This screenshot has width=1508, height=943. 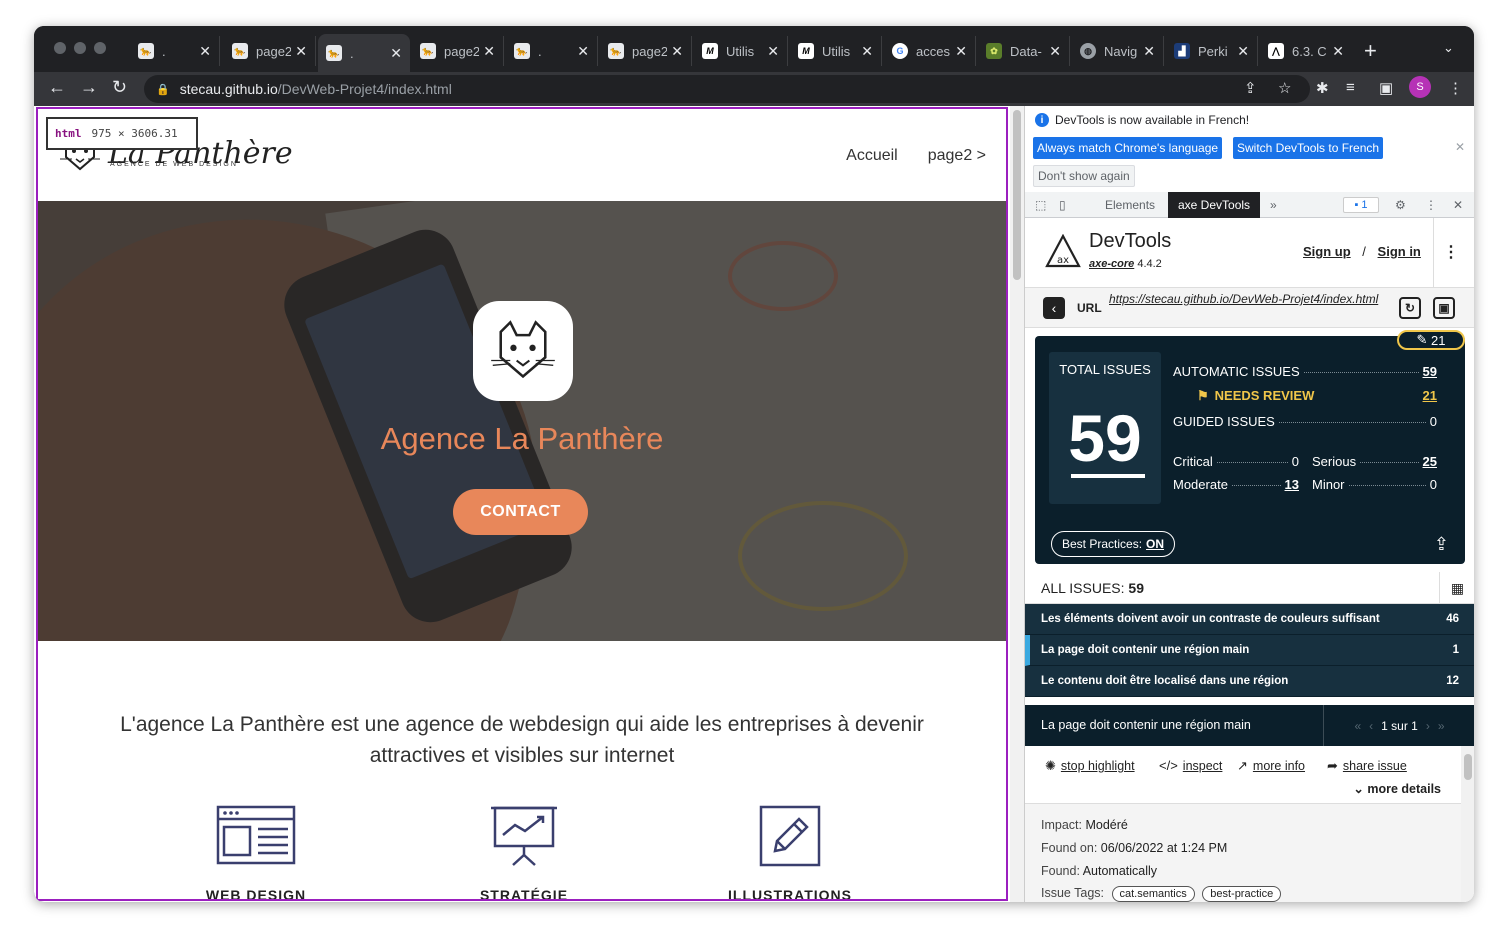 What do you see at coordinates (957, 156) in the screenshot?
I see `nav-link-page2: page2 >` at bounding box center [957, 156].